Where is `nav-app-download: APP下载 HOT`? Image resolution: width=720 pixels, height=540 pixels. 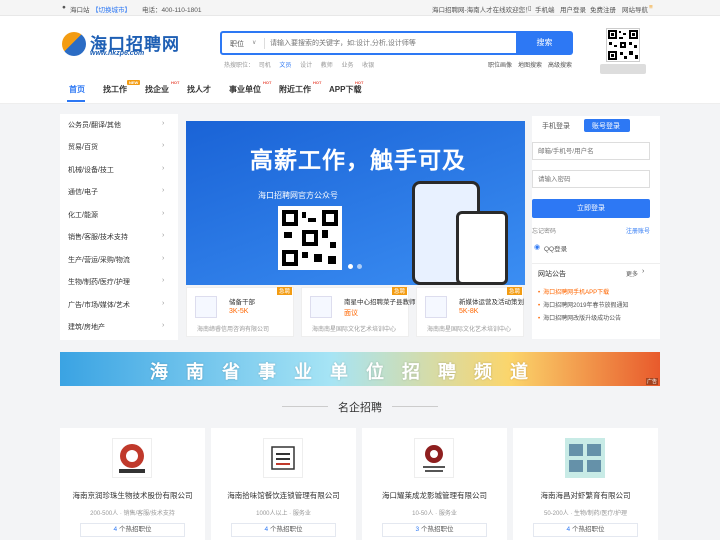 nav-app-download: APP下载 HOT is located at coordinates (346, 87).